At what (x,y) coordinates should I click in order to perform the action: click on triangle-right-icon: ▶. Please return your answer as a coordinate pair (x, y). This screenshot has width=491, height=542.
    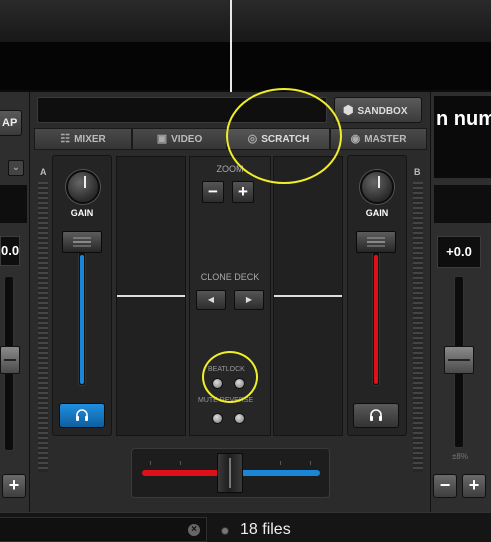
    Looking at the image, I should click on (249, 299).